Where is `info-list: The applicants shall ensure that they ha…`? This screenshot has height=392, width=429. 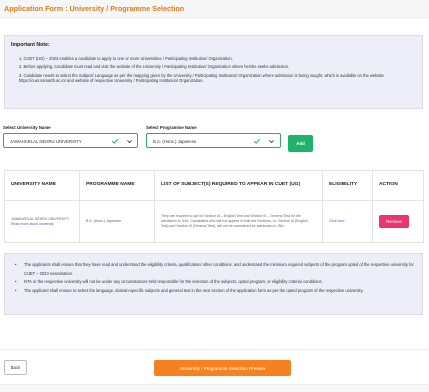 info-list: The applicants shall ensure that they ha… is located at coordinates (217, 278).